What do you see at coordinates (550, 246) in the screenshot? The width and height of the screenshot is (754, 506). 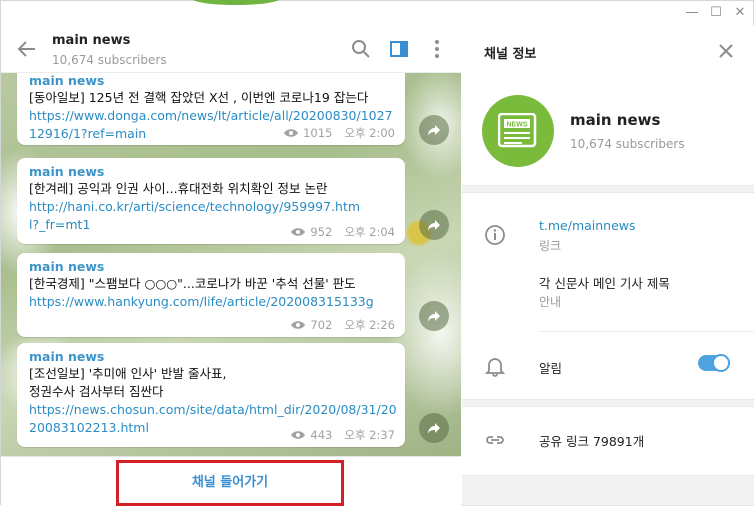 I see `channel-link-label: 링크` at bounding box center [550, 246].